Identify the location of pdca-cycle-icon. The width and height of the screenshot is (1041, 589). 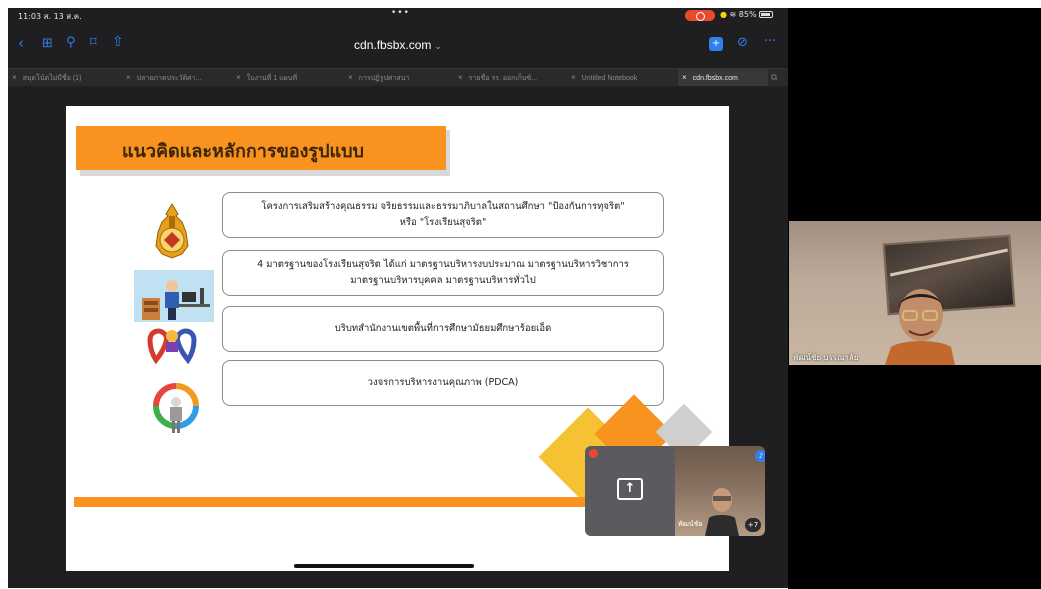
(176, 408).